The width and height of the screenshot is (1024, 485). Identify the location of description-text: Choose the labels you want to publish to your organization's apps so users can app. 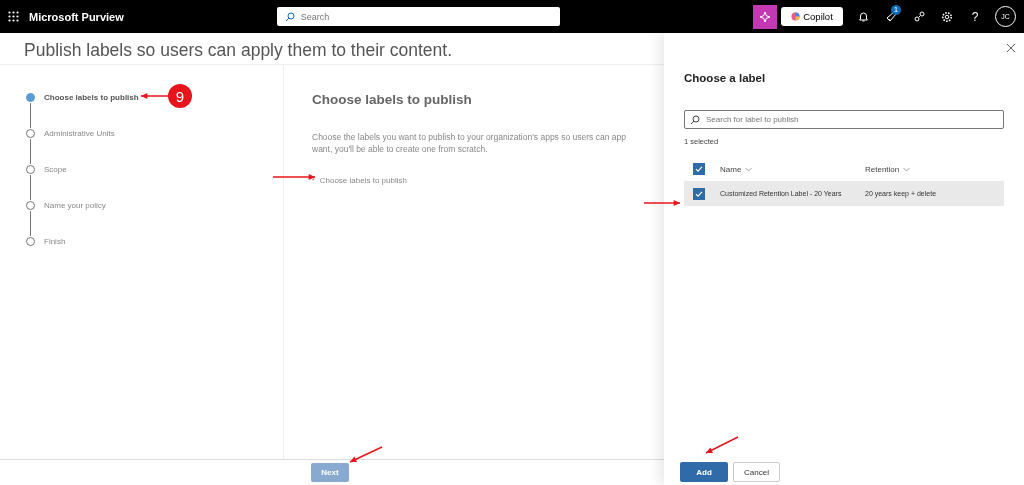
(469, 137).